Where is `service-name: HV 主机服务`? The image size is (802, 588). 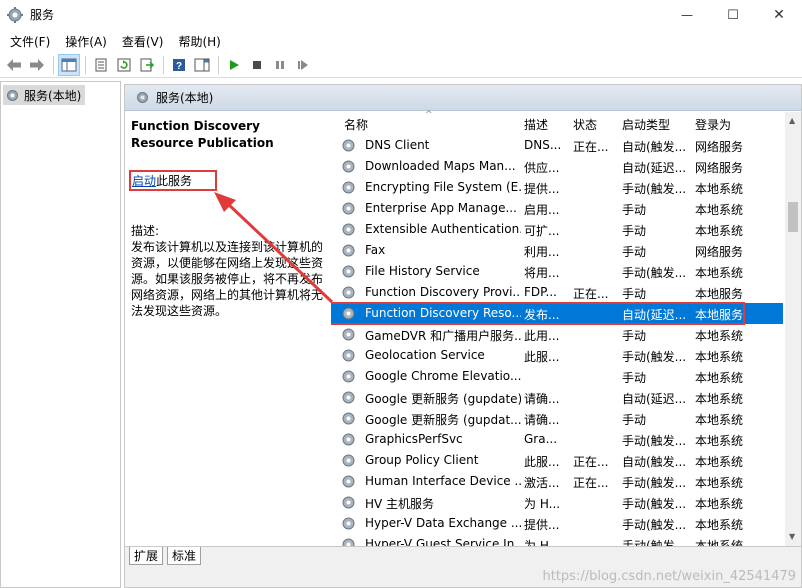
service-name: HV 主机服务 is located at coordinates (400, 504).